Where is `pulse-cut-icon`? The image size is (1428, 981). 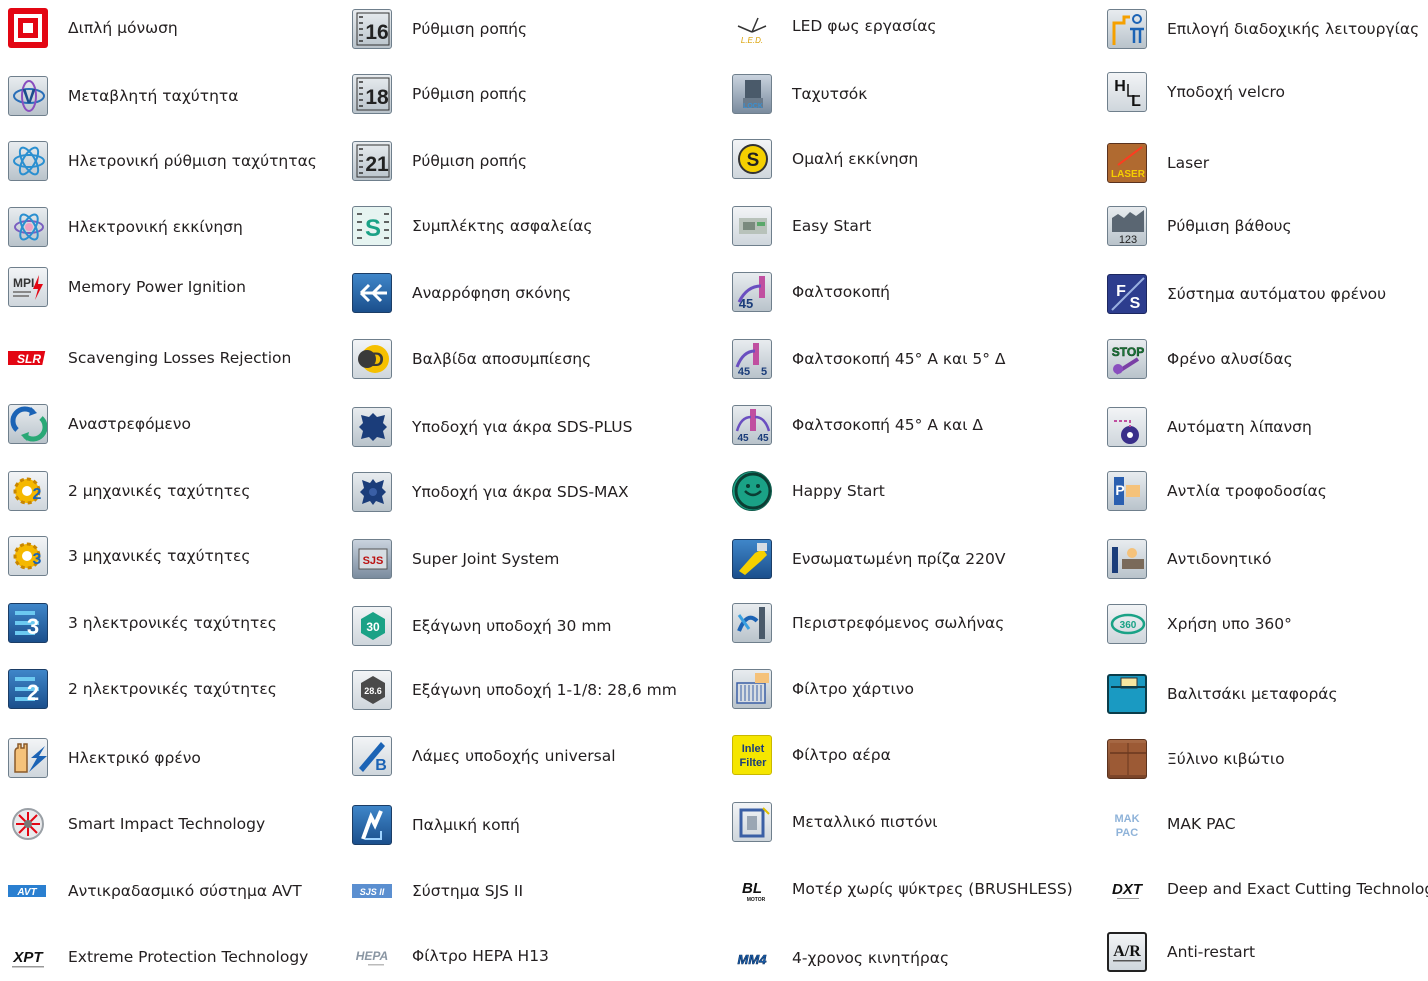 pulse-cut-icon is located at coordinates (372, 825).